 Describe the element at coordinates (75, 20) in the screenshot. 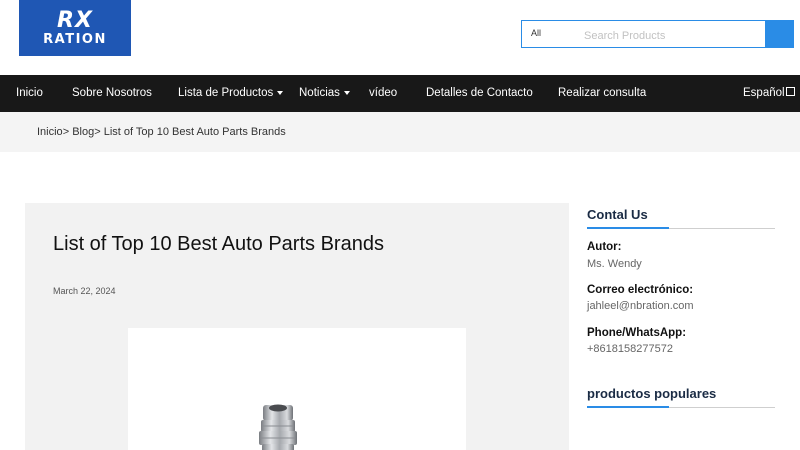

I see `logo-mark: RX` at that location.